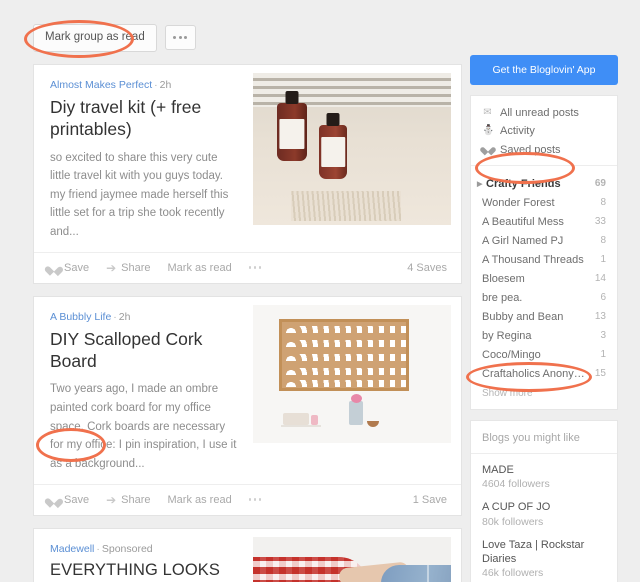 The width and height of the screenshot is (640, 582). I want to click on suggested-blog-name: MADE, so click(498, 470).